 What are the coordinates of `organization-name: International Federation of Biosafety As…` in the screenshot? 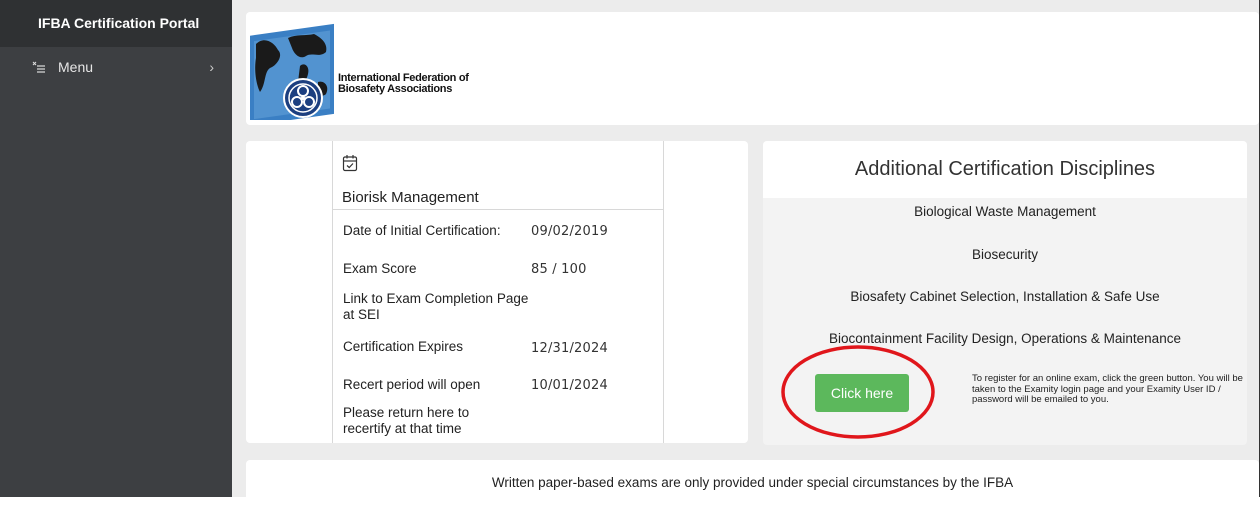 It's located at (403, 84).